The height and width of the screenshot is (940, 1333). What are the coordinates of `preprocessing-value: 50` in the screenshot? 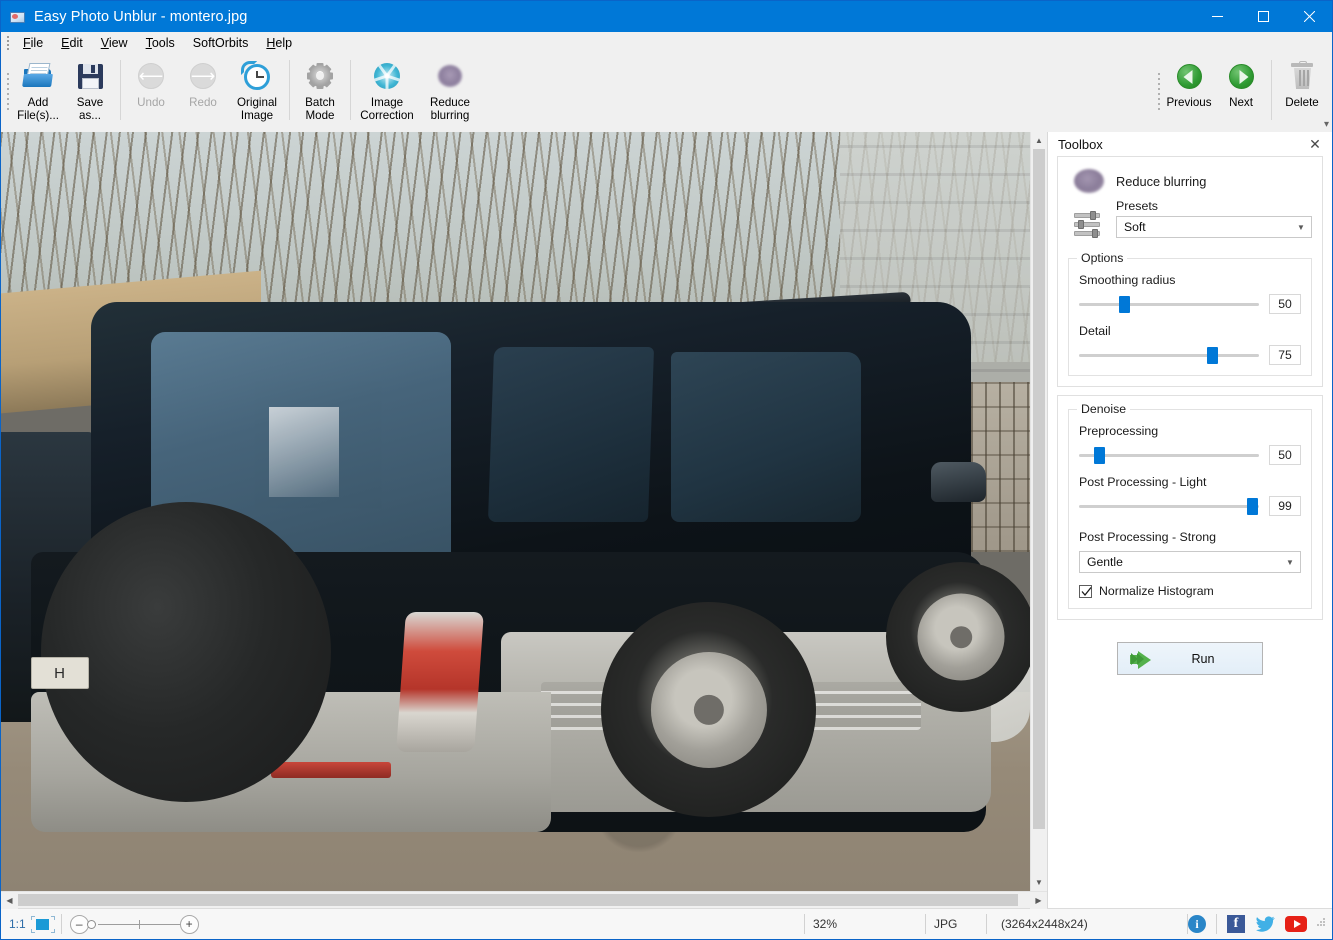 It's located at (1285, 455).